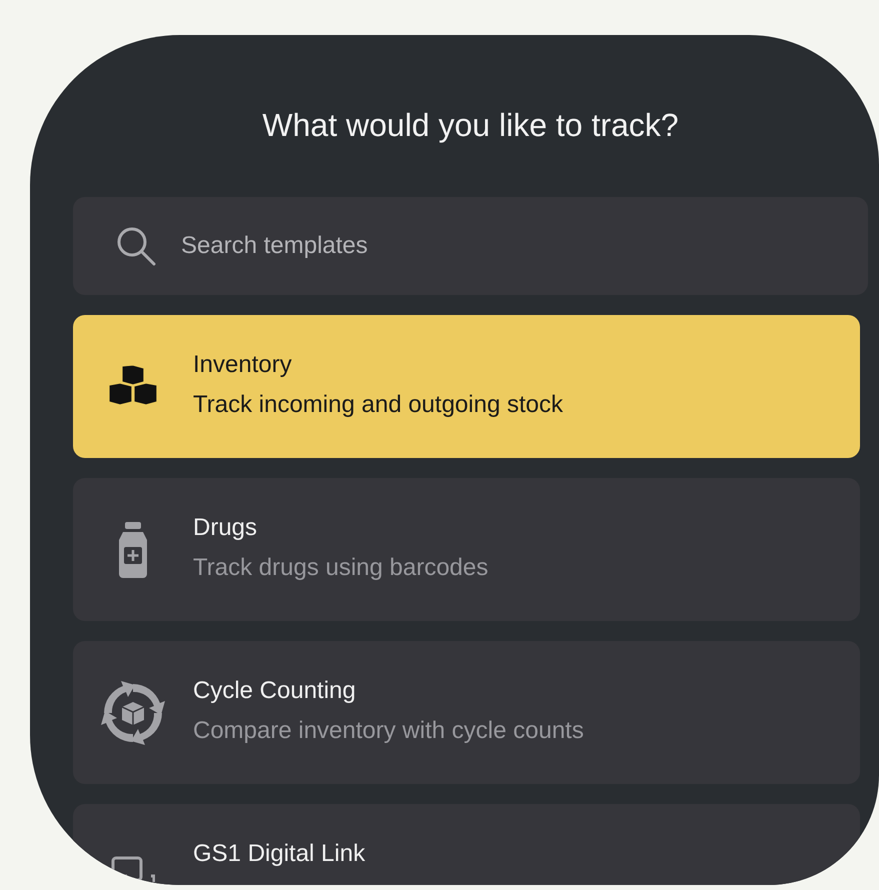 The height and width of the screenshot is (890, 879). I want to click on template-card: Drugs Track drugs using barcodes, so click(466, 549).